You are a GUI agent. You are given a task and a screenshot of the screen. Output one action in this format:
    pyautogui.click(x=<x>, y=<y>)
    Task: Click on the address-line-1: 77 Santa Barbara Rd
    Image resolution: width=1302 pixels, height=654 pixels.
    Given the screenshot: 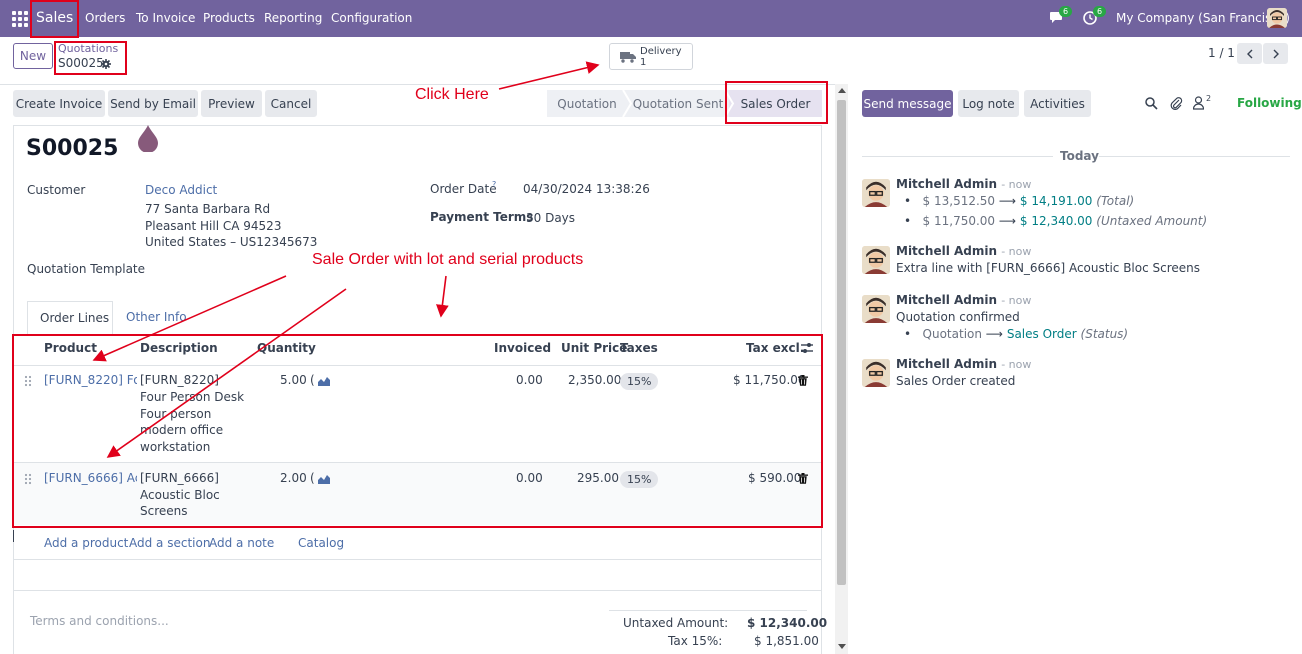 What is the action you would take?
    pyautogui.click(x=208, y=209)
    